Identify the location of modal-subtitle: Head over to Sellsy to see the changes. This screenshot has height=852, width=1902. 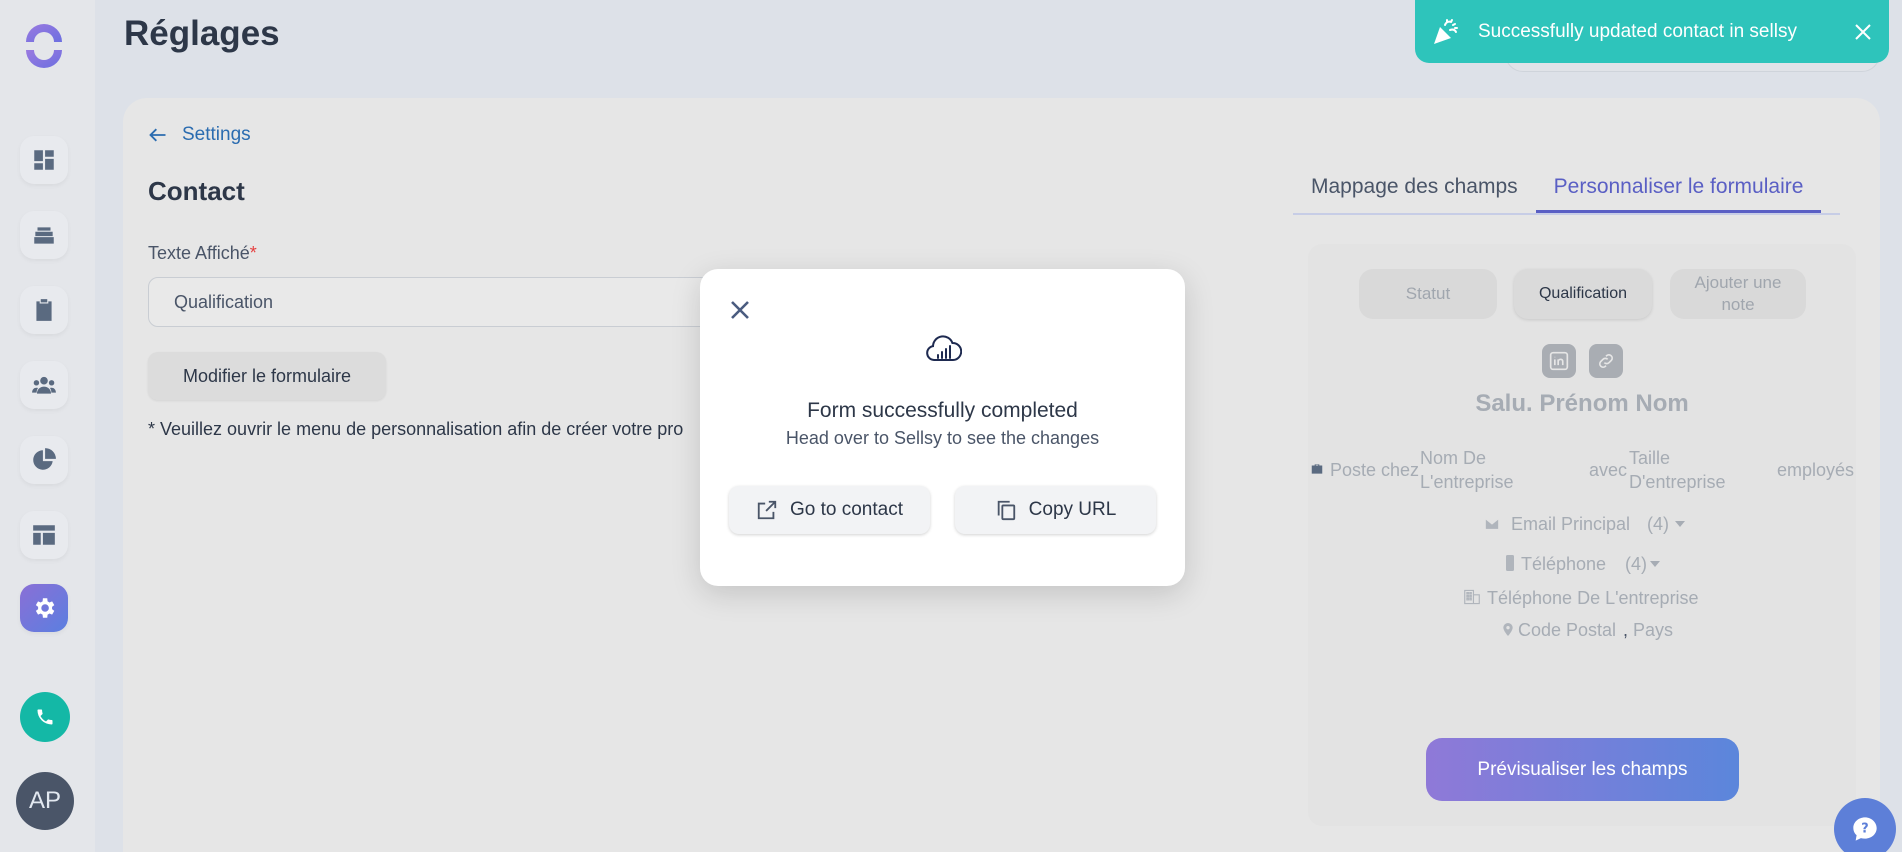
(942, 438).